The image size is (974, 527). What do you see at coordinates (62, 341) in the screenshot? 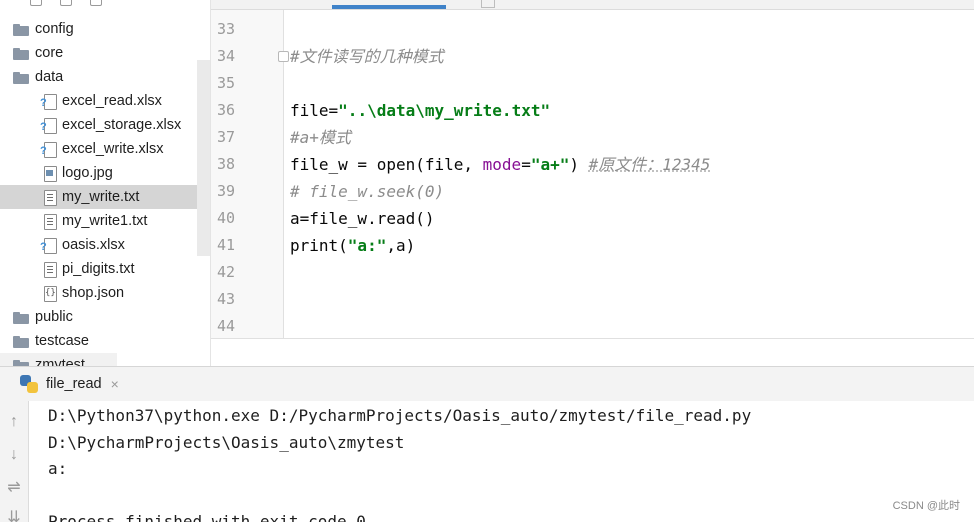
I see `tree-item-label: testcase` at bounding box center [62, 341].